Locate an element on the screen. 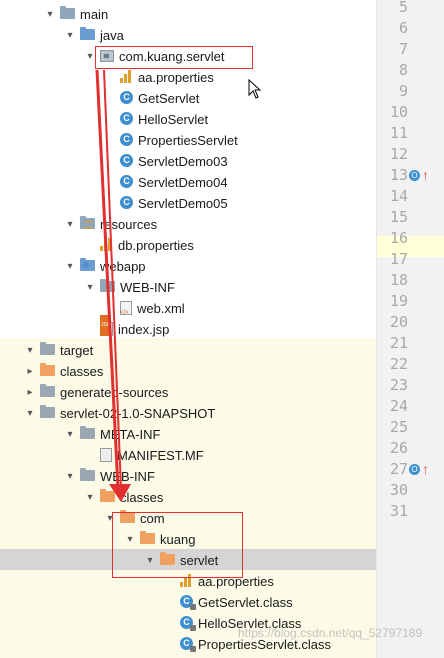 This screenshot has width=444, height=658. tree-item-label: GetServlet.class is located at coordinates (245, 602).